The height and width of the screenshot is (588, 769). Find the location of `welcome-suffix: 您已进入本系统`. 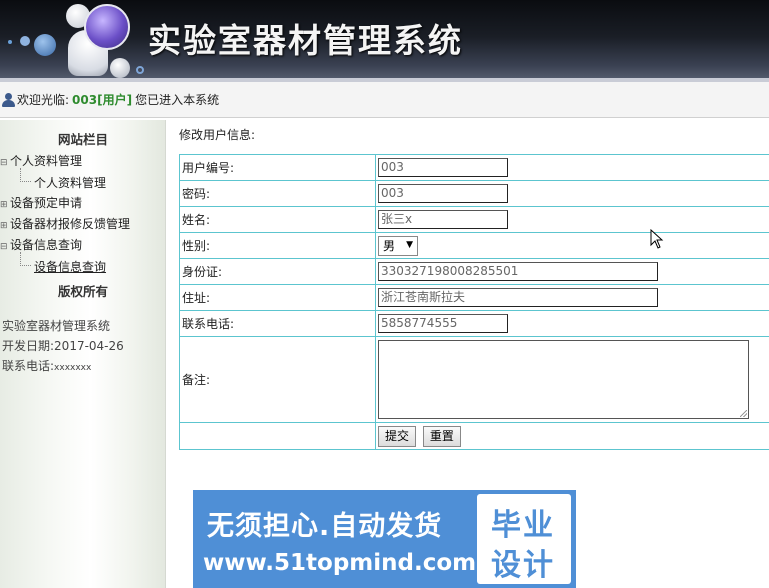

welcome-suffix: 您已进入本系统 is located at coordinates (177, 100).